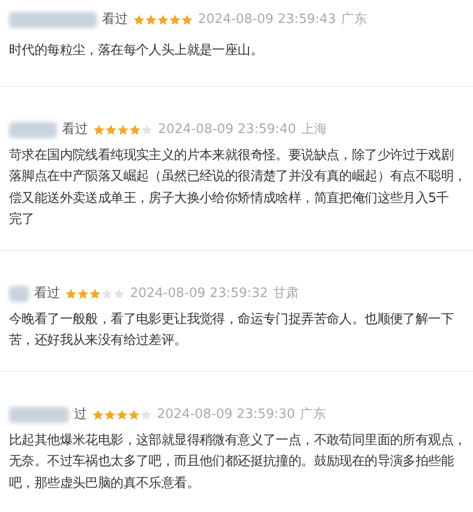 This screenshot has width=473, height=512. Describe the element at coordinates (237, 462) in the screenshot. I see `review-text: 比起其他爆米花电影，这部就显得稍微有意义了一点，不敢苟同里面的所有观点， 无奈。不过车祸也太多了吧，而且他们都还挺抗撞的。鼓励现在的导演多拍些能 吧，那些虚头巴脑的真不乐意看。` at that location.